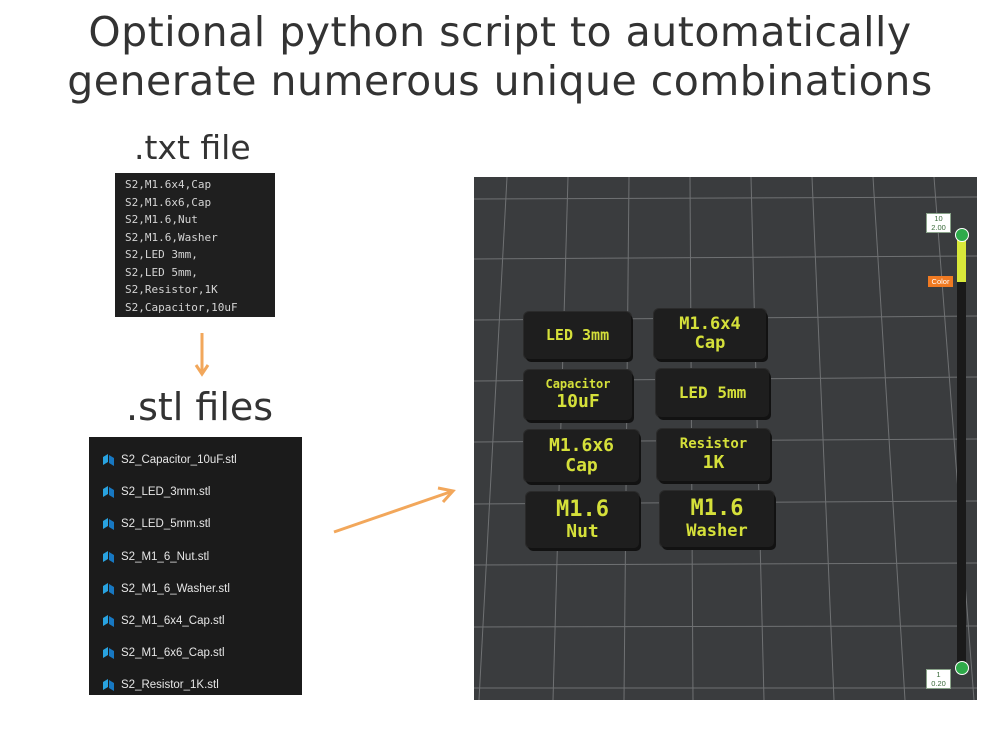  I want to click on file-name: S2_LED_5mm.stl, so click(166, 524).